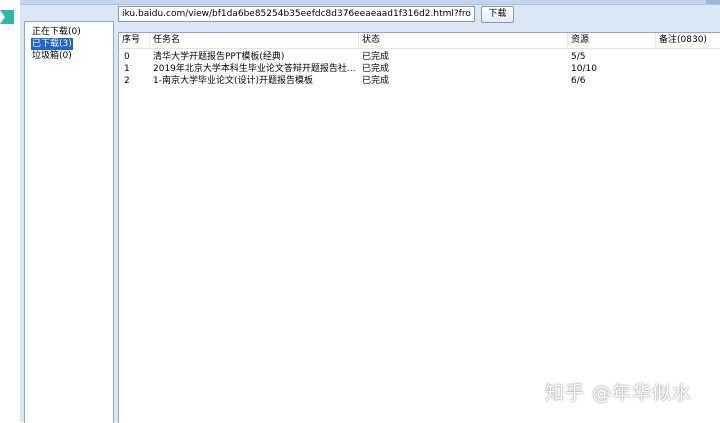 The image size is (720, 423). Describe the element at coordinates (419, 69) in the screenshot. I see `table-row: 1 2019年北京大学本科生毕业论文答辩开题报告社... 已完成 10/10` at that location.